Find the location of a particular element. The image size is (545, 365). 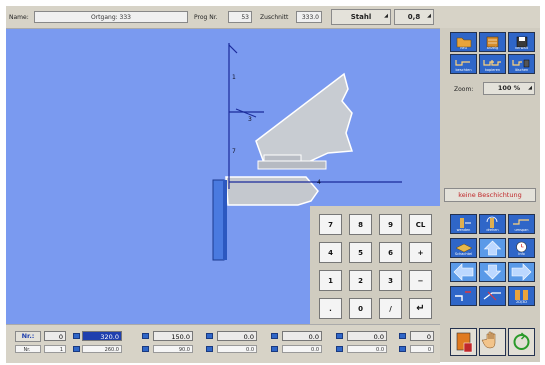

profile-upper-part is located at coordinates (304, 118).